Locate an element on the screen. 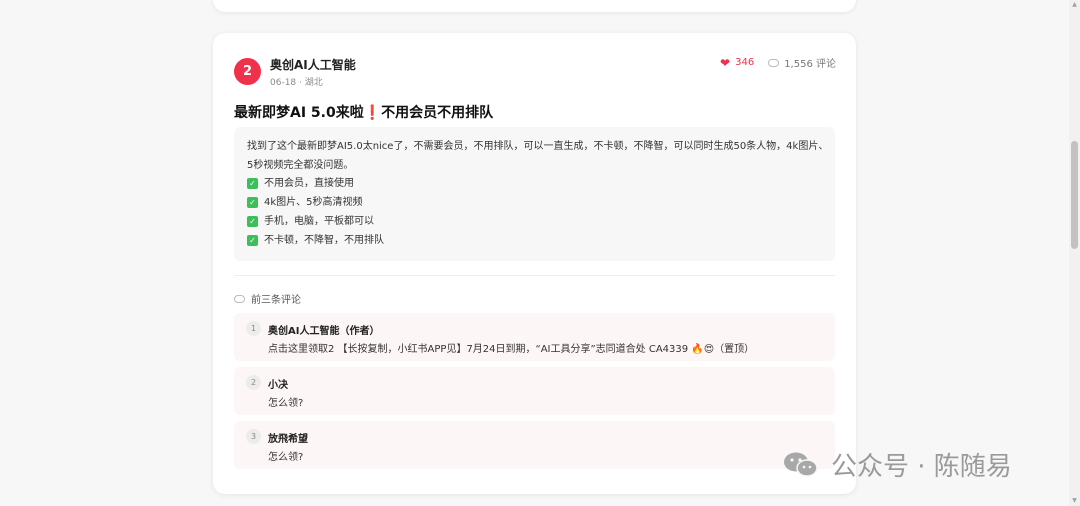 The width and height of the screenshot is (1080, 506). comment-item: 2 小决 怎么领? is located at coordinates (534, 391).